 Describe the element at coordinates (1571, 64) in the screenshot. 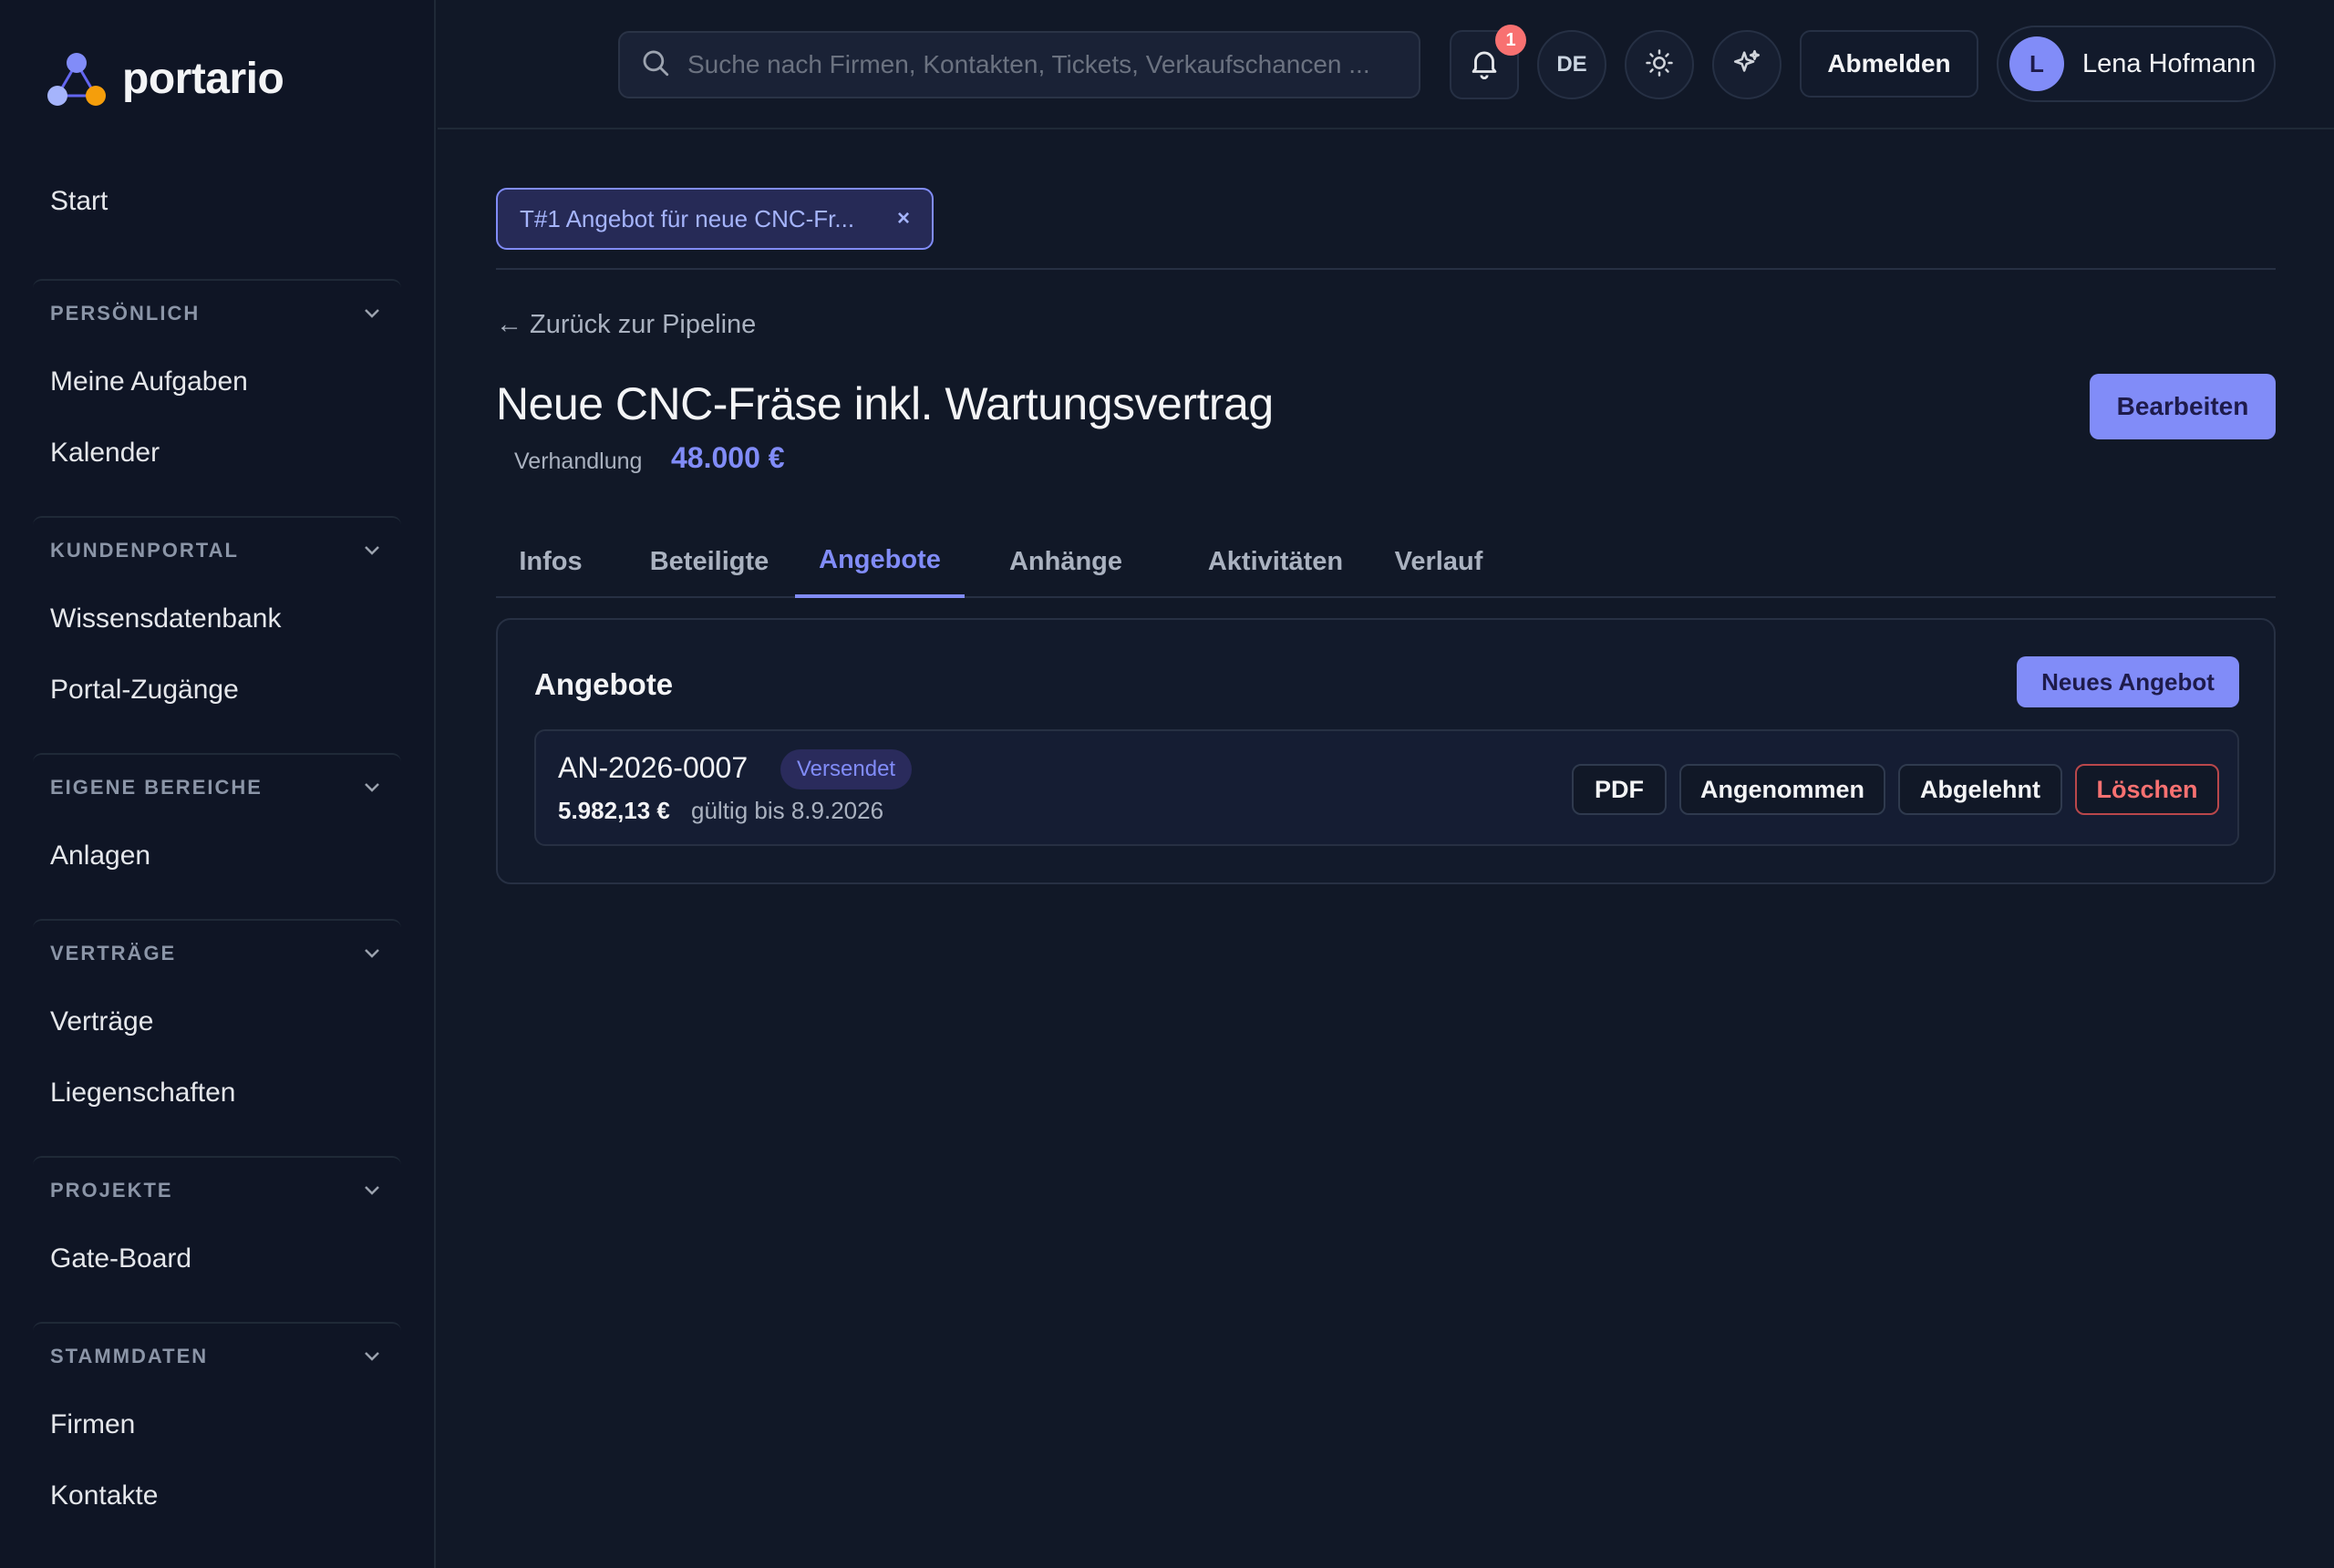

I see `language-button: DE` at that location.